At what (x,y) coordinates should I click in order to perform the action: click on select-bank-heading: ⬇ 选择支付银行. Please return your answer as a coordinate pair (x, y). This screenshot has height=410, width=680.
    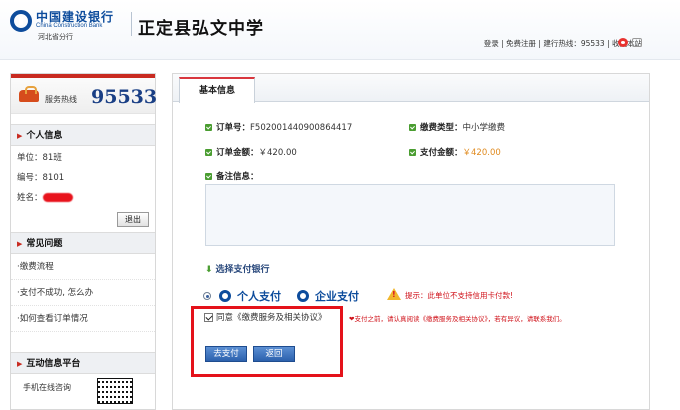
    Looking at the image, I should click on (237, 270).